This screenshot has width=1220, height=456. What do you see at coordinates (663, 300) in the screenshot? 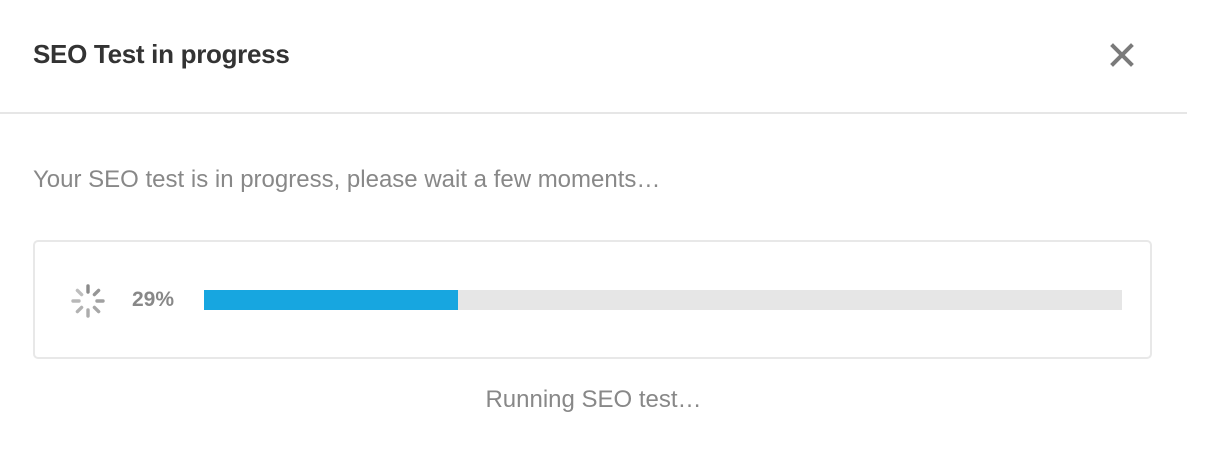
I see `progress-bar` at bounding box center [663, 300].